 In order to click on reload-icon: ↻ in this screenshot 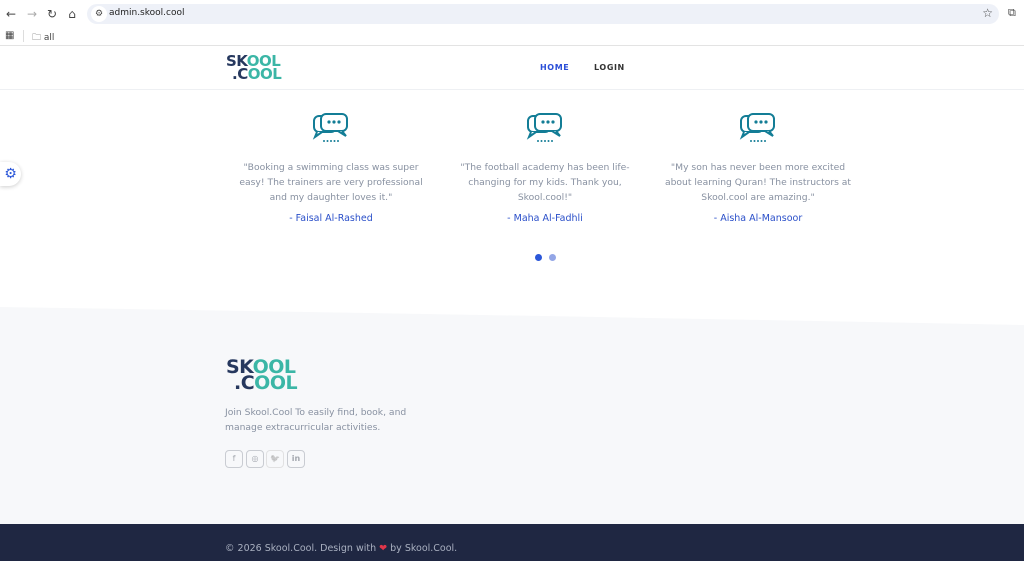, I will do `click(52, 14)`.